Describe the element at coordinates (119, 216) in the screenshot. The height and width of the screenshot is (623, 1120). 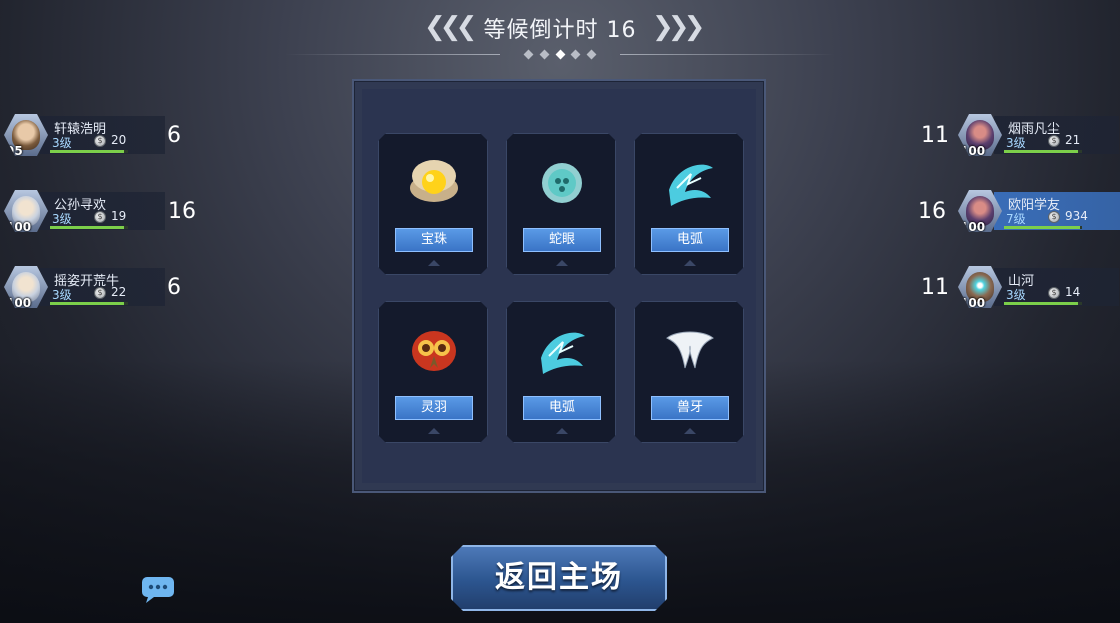
I see `player-coins: 19` at that location.